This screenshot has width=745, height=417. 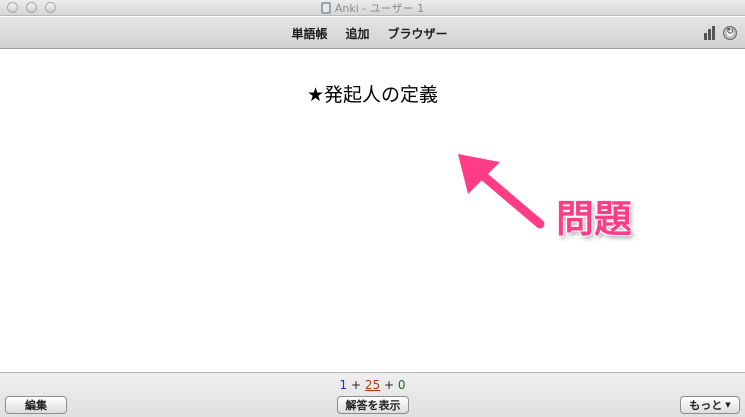 What do you see at coordinates (343, 385) in the screenshot?
I see `new-count: 1` at bounding box center [343, 385].